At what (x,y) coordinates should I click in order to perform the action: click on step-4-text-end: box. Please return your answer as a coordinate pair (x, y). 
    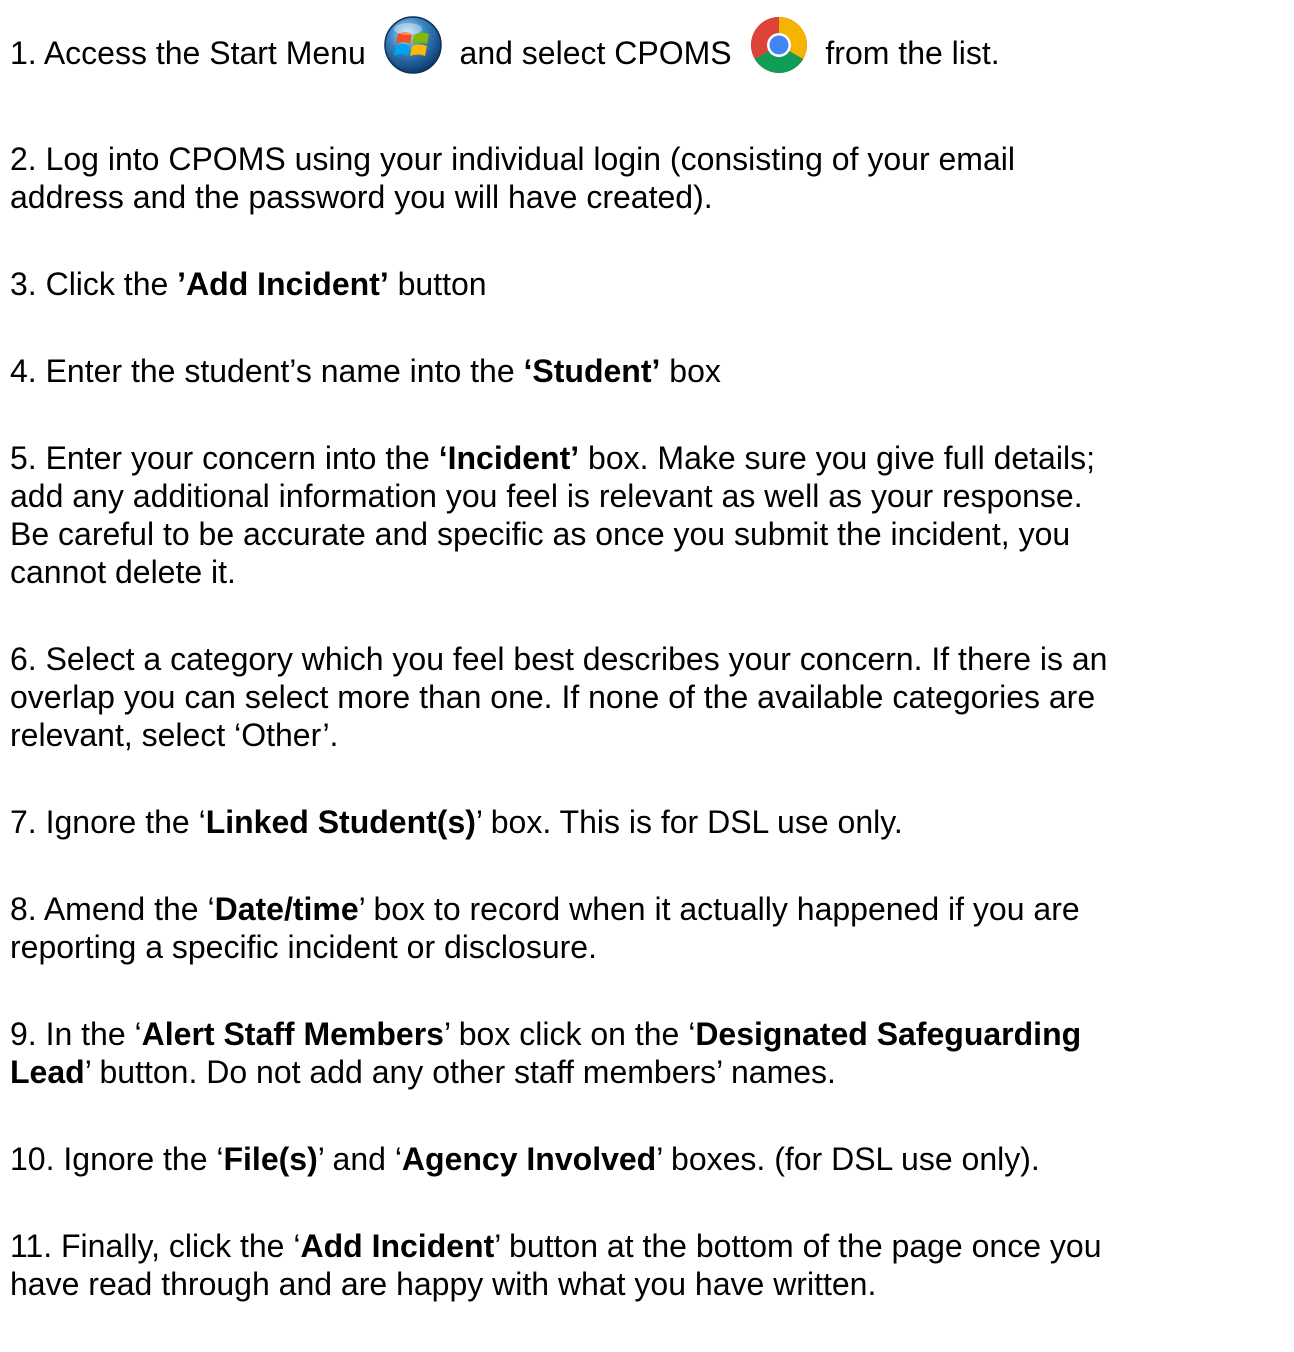
    Looking at the image, I should click on (690, 371).